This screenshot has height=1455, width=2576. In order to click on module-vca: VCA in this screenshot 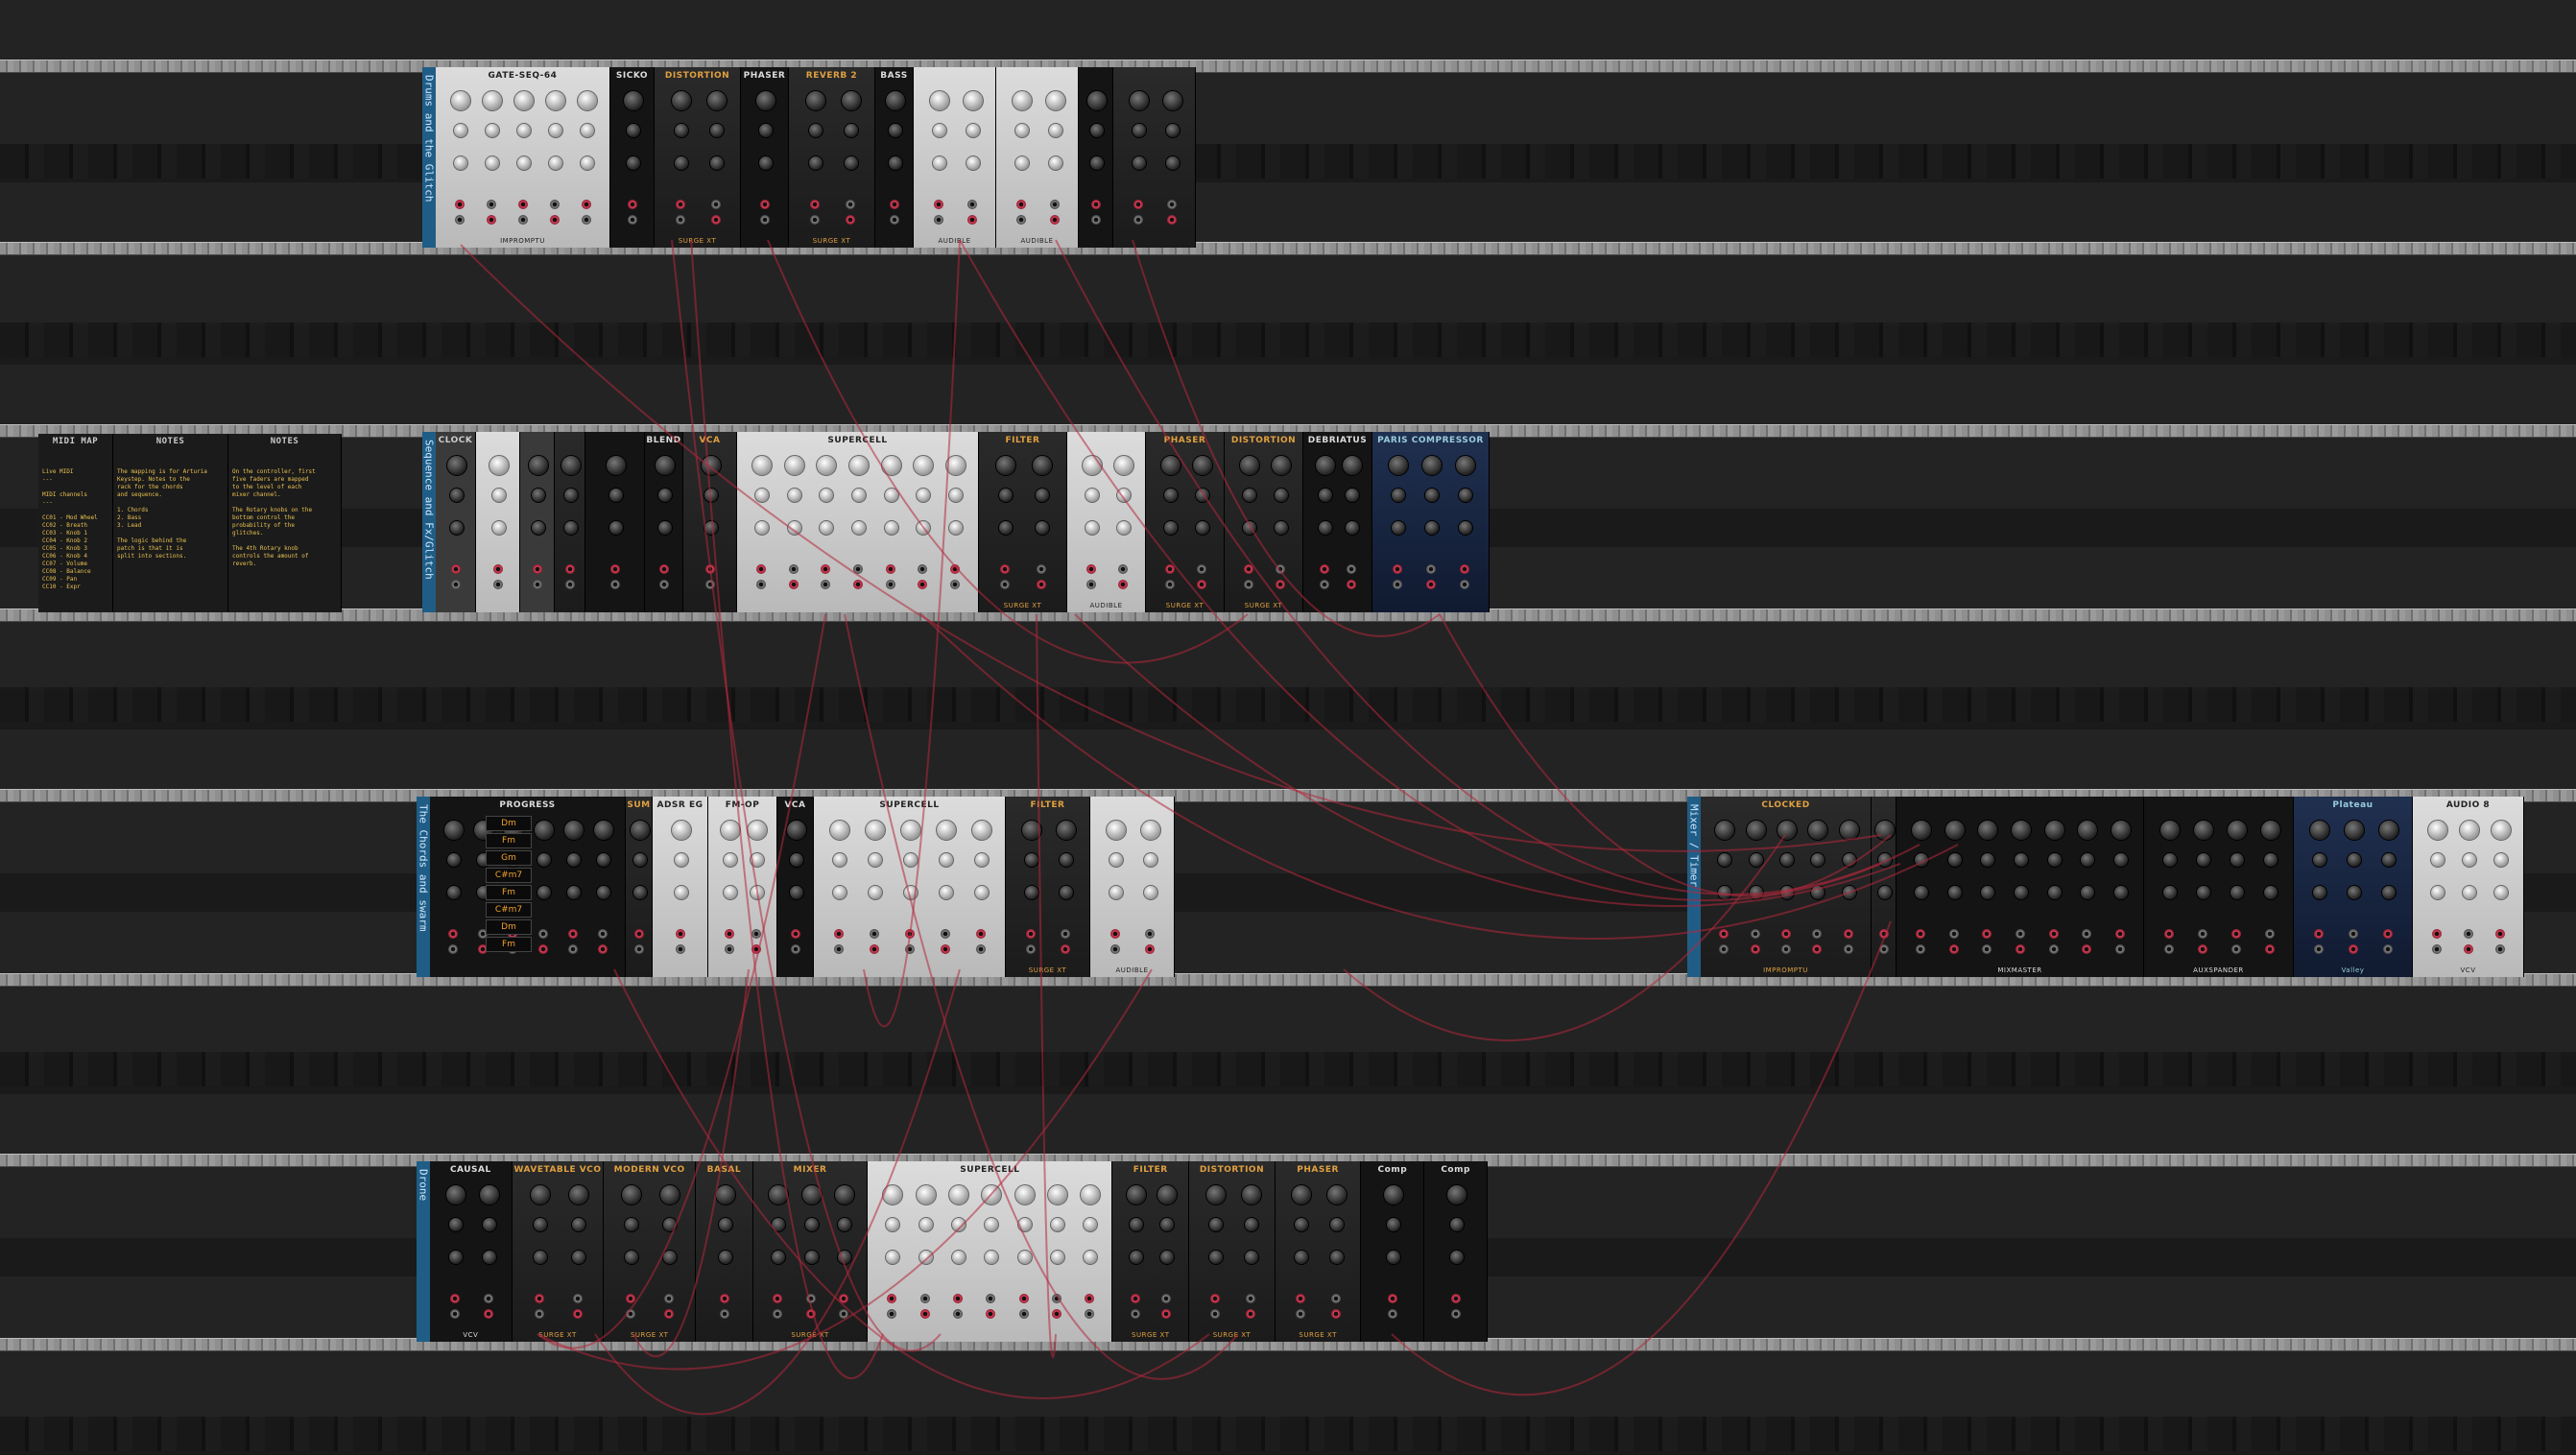, I will do `click(795, 887)`.